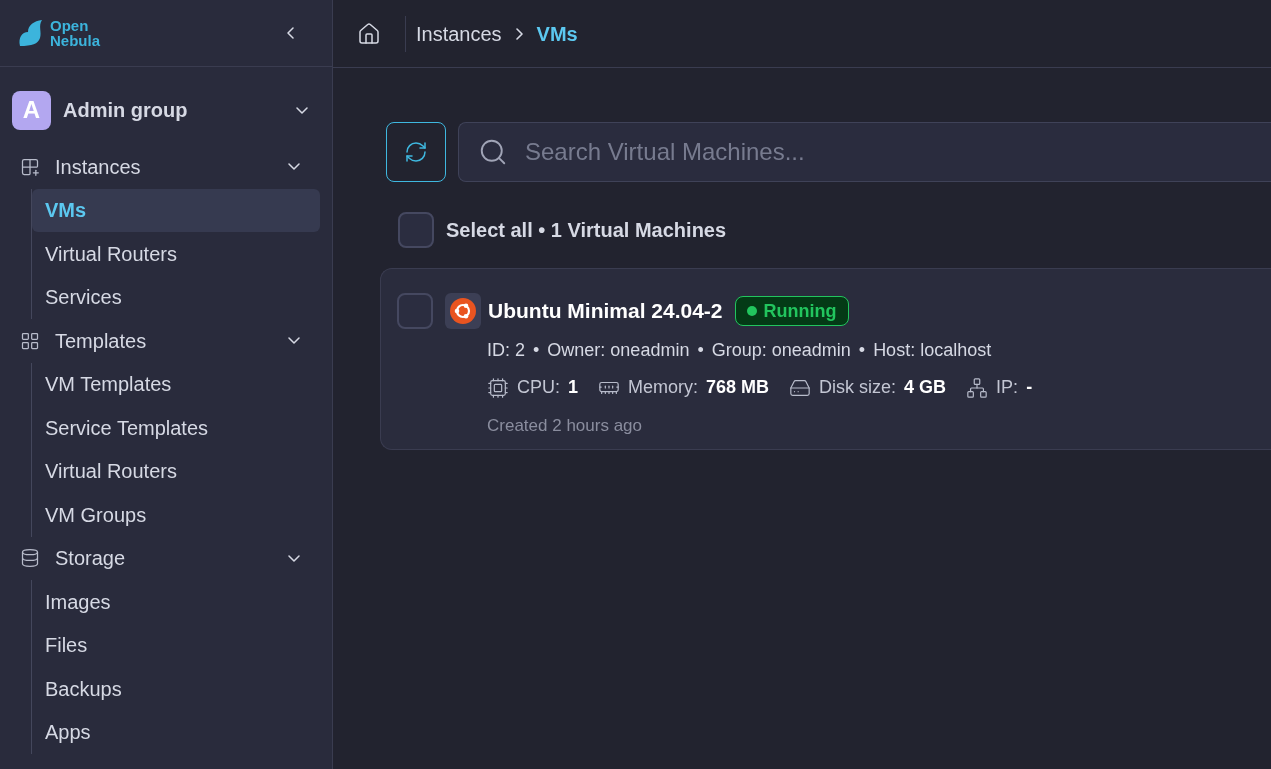 This screenshot has width=1271, height=769. Describe the element at coordinates (75, 33) in the screenshot. I see `logo-text: Open Nebula` at that location.